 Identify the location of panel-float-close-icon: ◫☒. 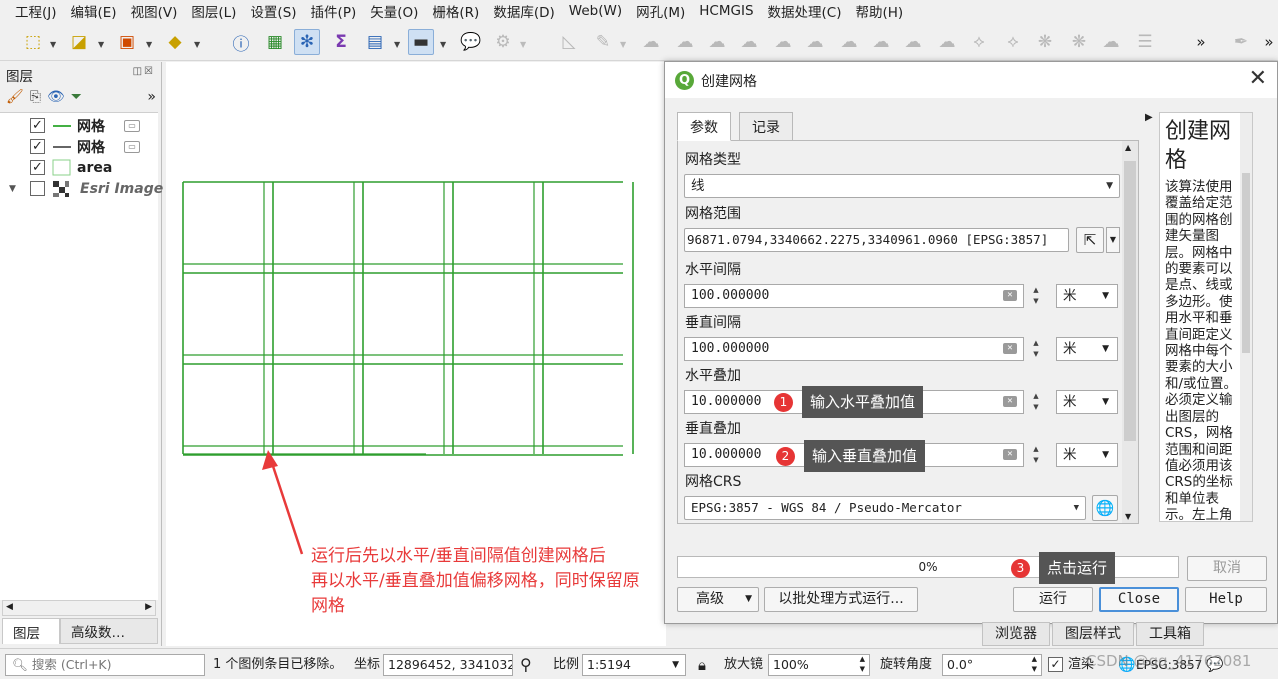
(144, 71).